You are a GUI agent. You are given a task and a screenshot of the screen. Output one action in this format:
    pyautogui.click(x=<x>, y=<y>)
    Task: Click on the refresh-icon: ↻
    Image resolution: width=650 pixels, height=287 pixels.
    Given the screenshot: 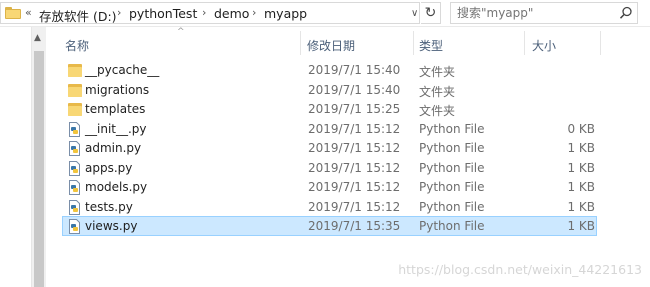 What is the action you would take?
    pyautogui.click(x=430, y=13)
    